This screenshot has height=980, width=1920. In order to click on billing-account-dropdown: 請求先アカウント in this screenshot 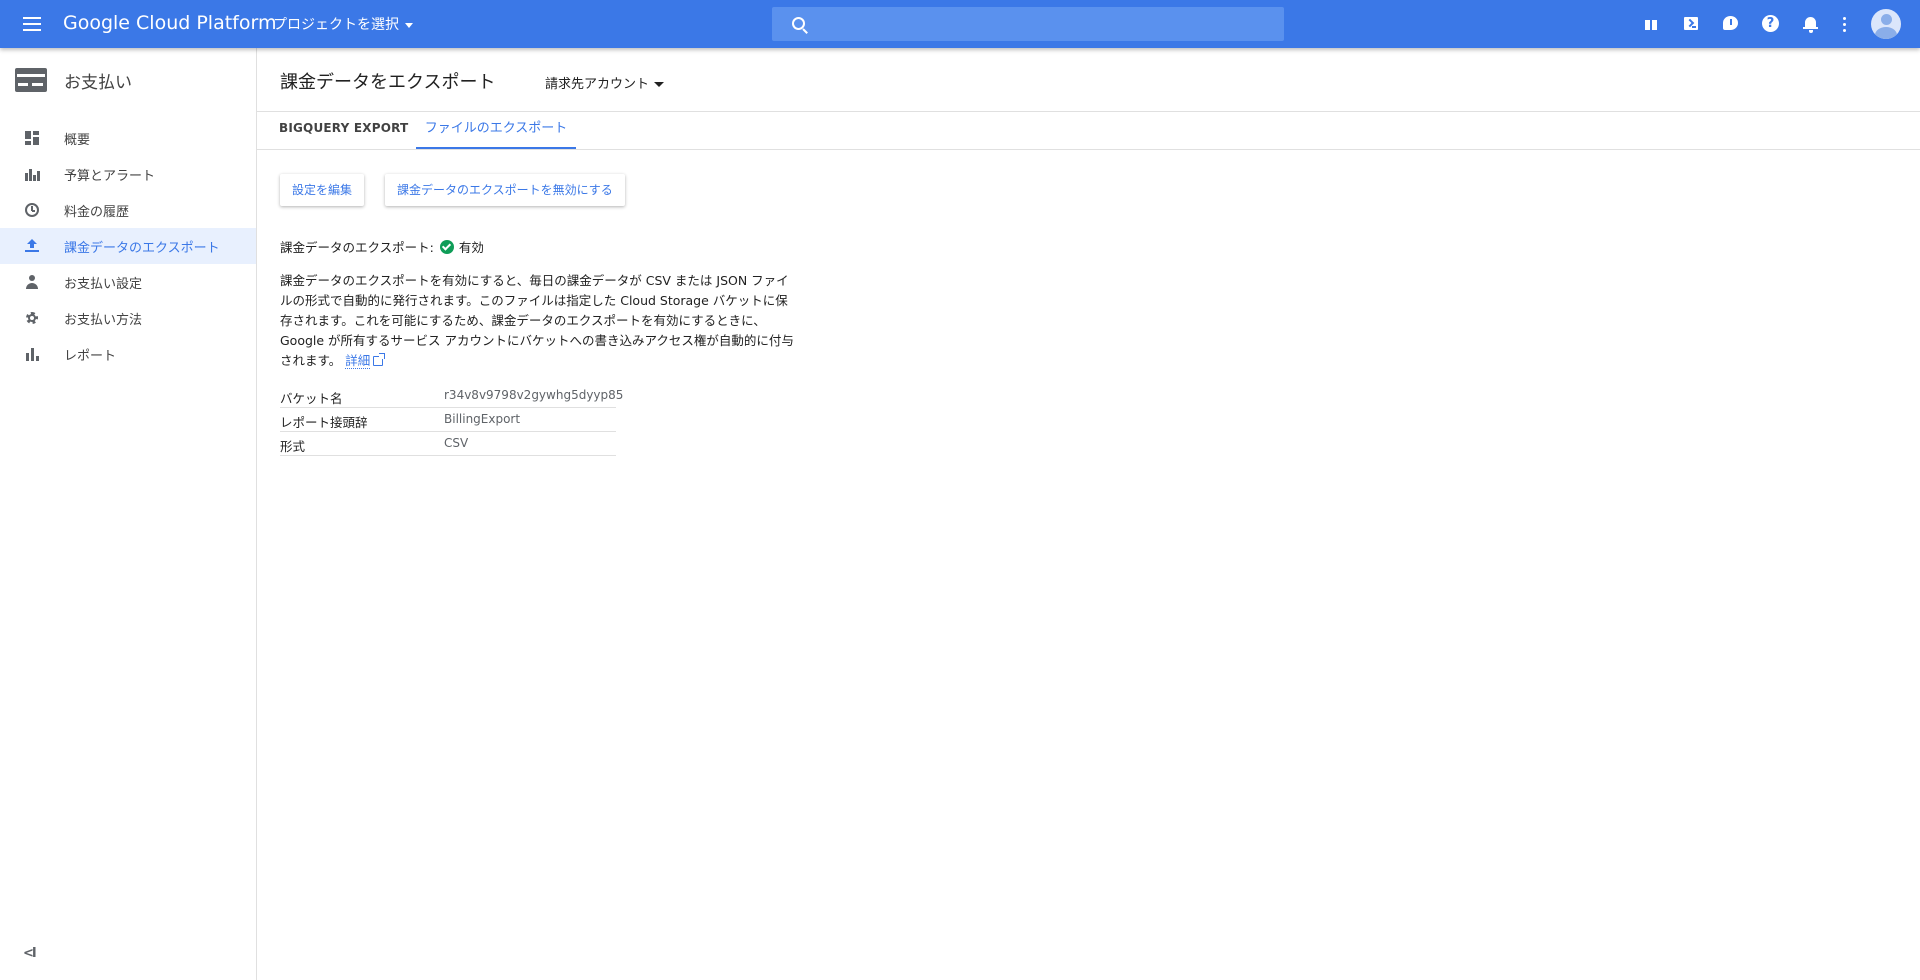, I will do `click(605, 82)`.